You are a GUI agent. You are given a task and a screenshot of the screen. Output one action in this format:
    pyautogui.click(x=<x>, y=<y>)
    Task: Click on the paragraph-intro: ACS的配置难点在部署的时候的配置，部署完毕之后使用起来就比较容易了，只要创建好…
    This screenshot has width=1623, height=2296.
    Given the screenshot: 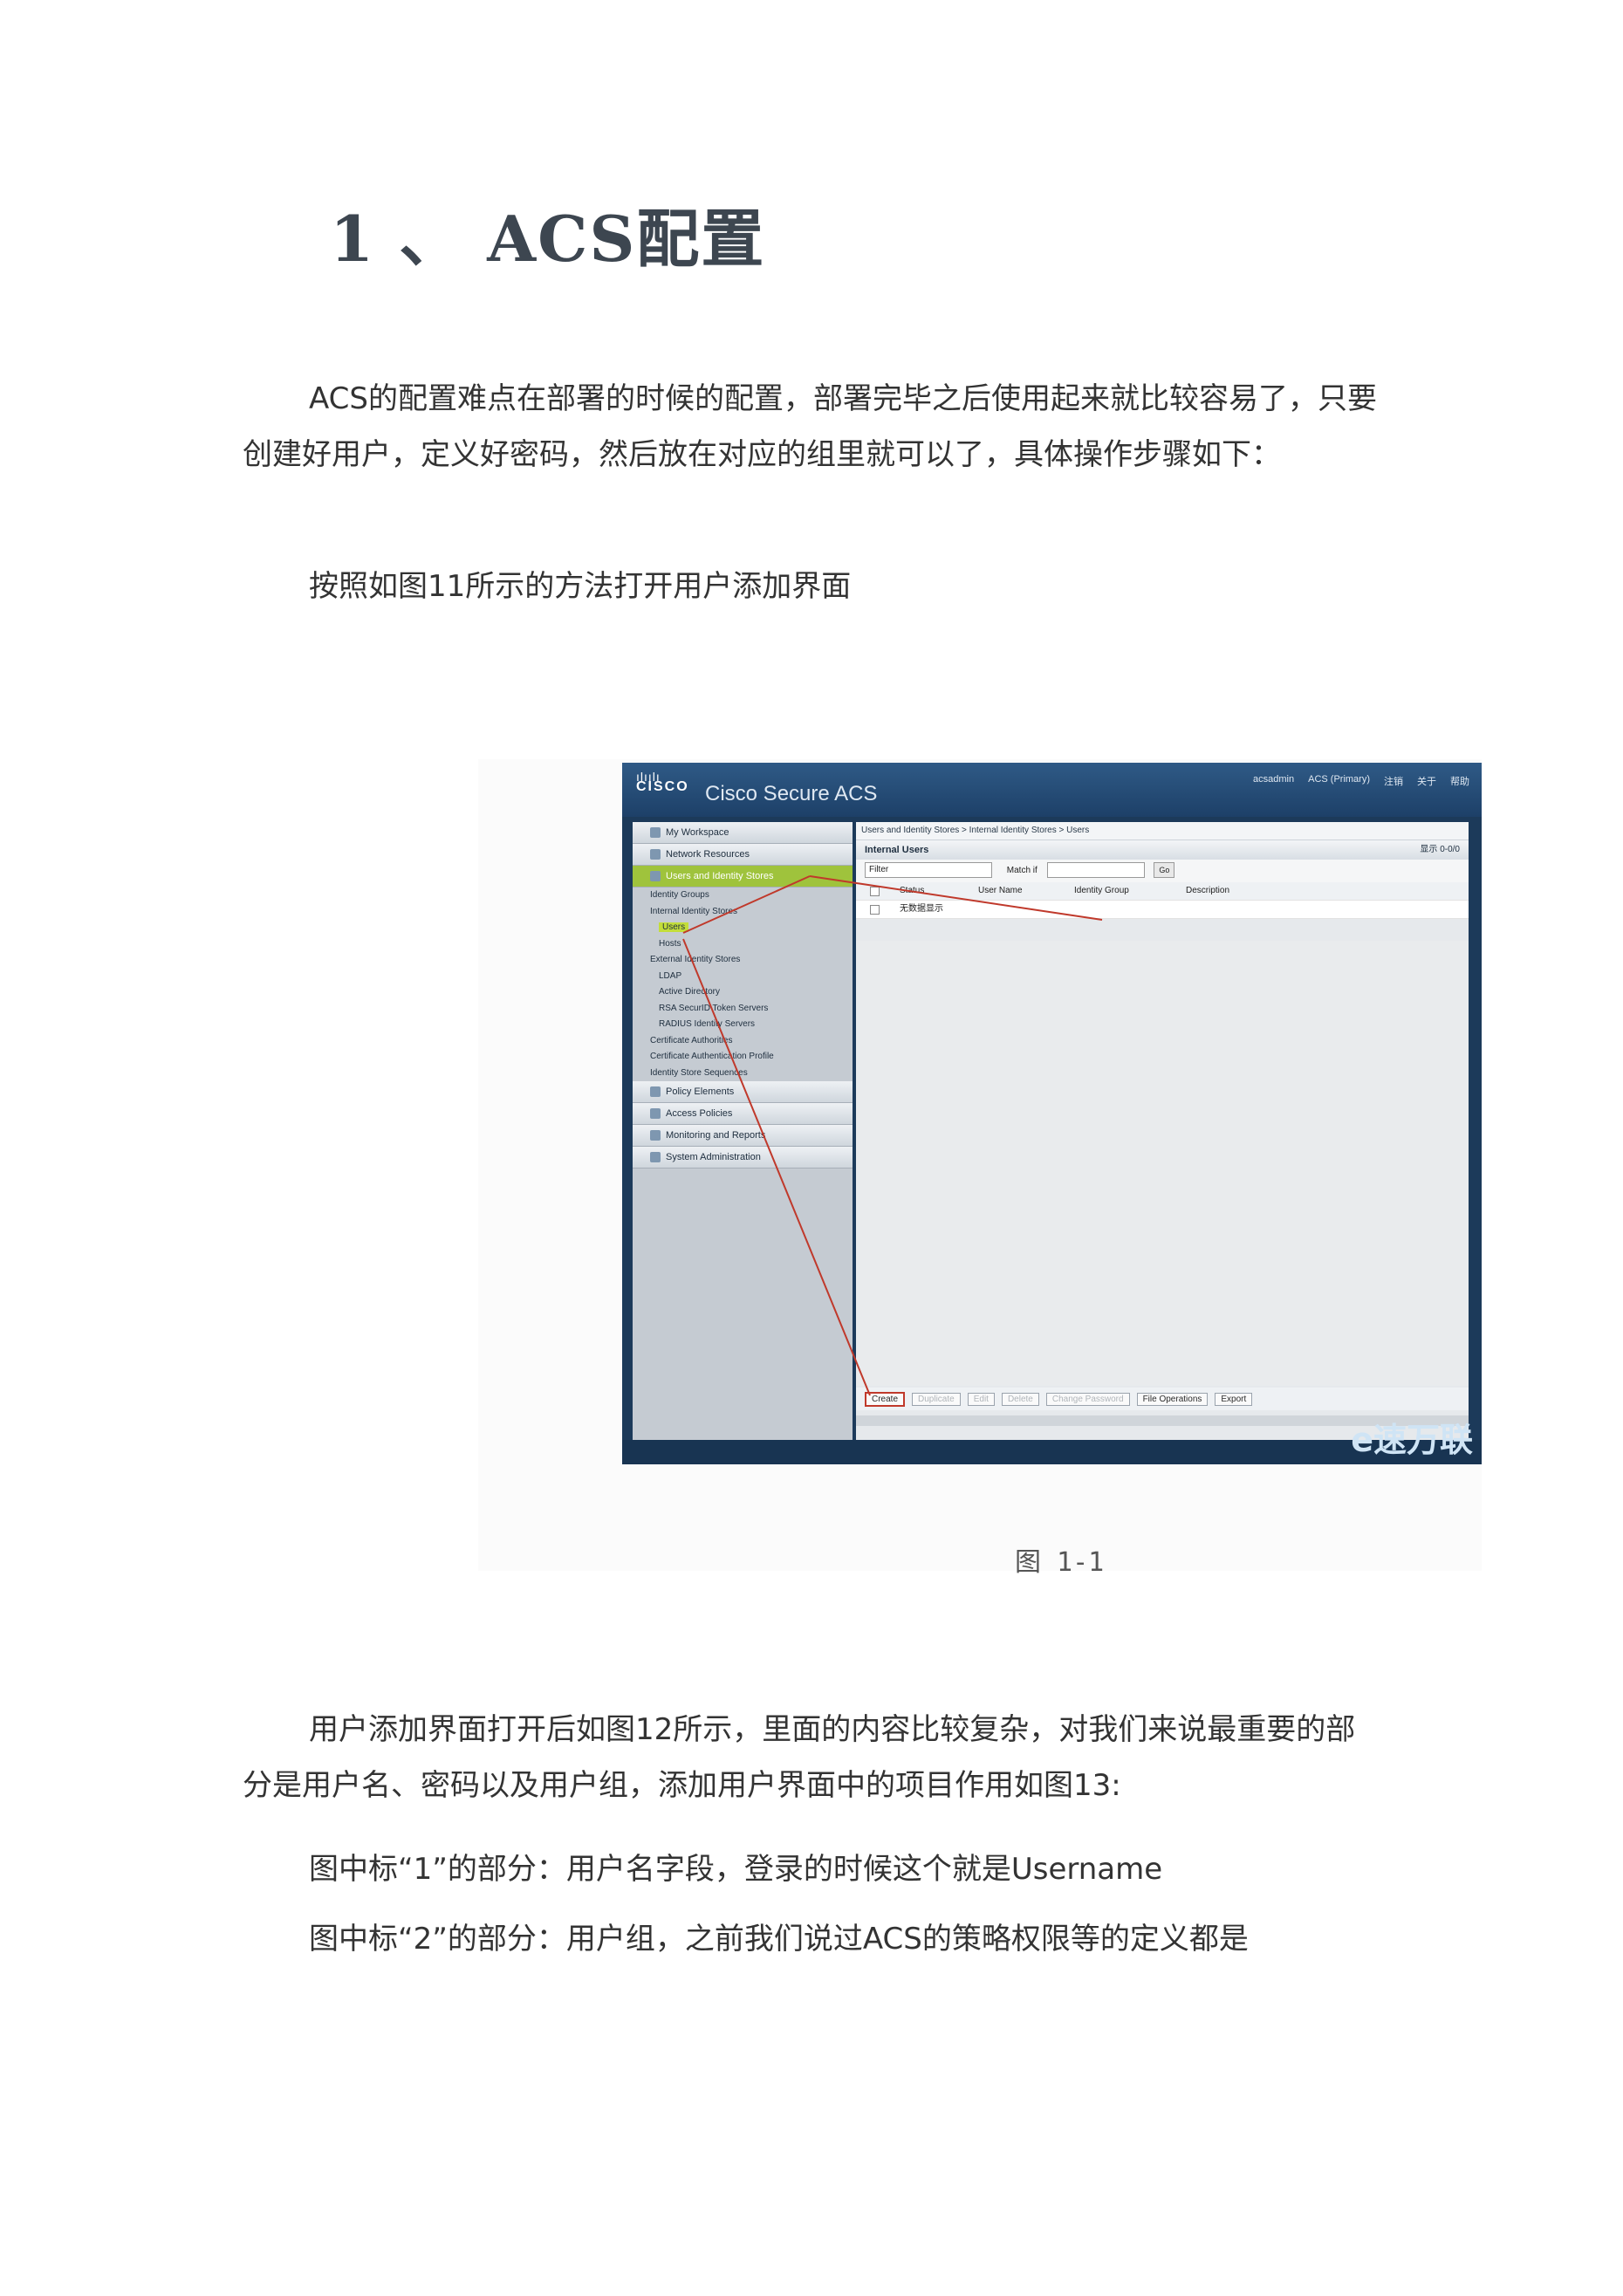 What is the action you would take?
    pyautogui.click(x=810, y=427)
    